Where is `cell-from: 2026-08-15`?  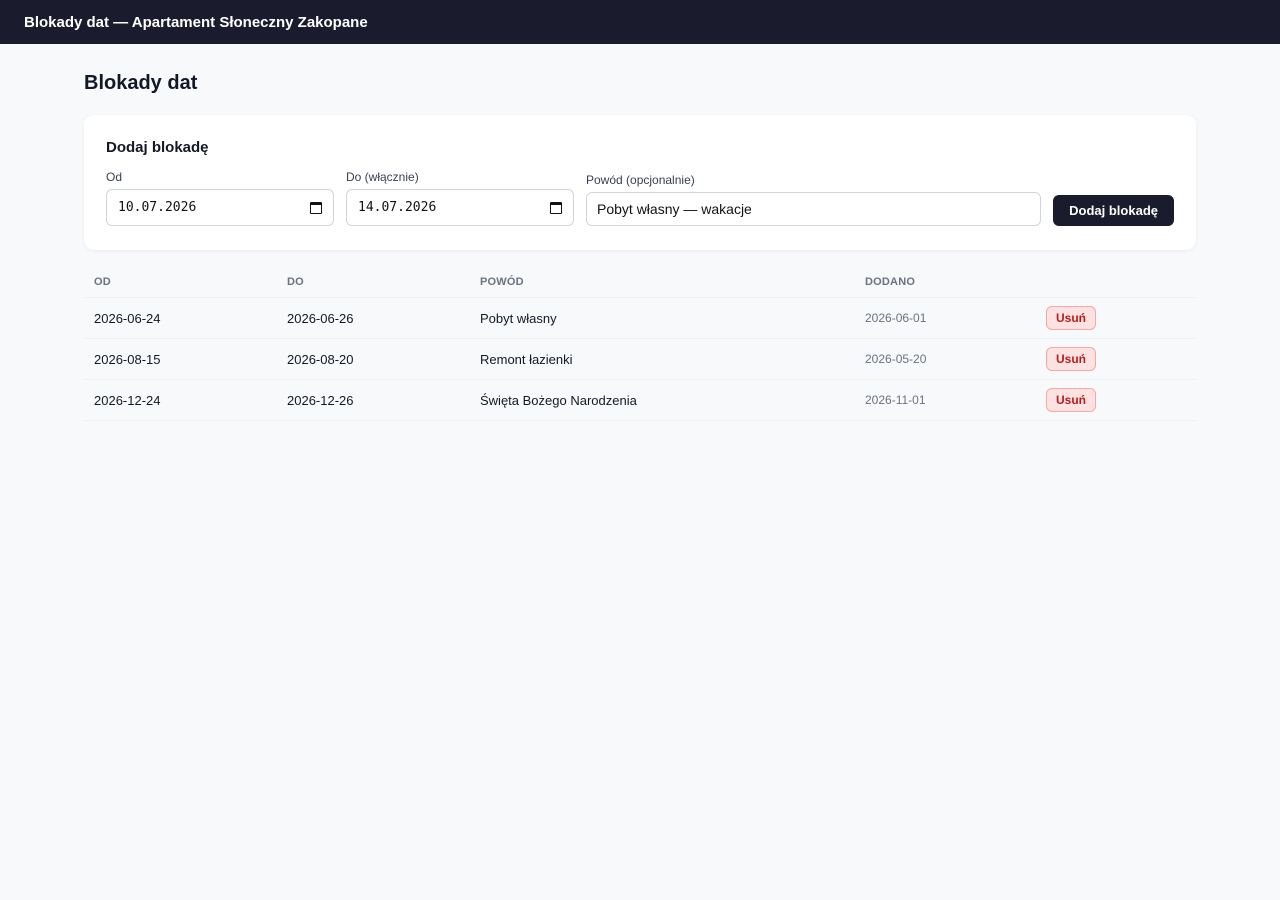 cell-from: 2026-08-15 is located at coordinates (180, 359).